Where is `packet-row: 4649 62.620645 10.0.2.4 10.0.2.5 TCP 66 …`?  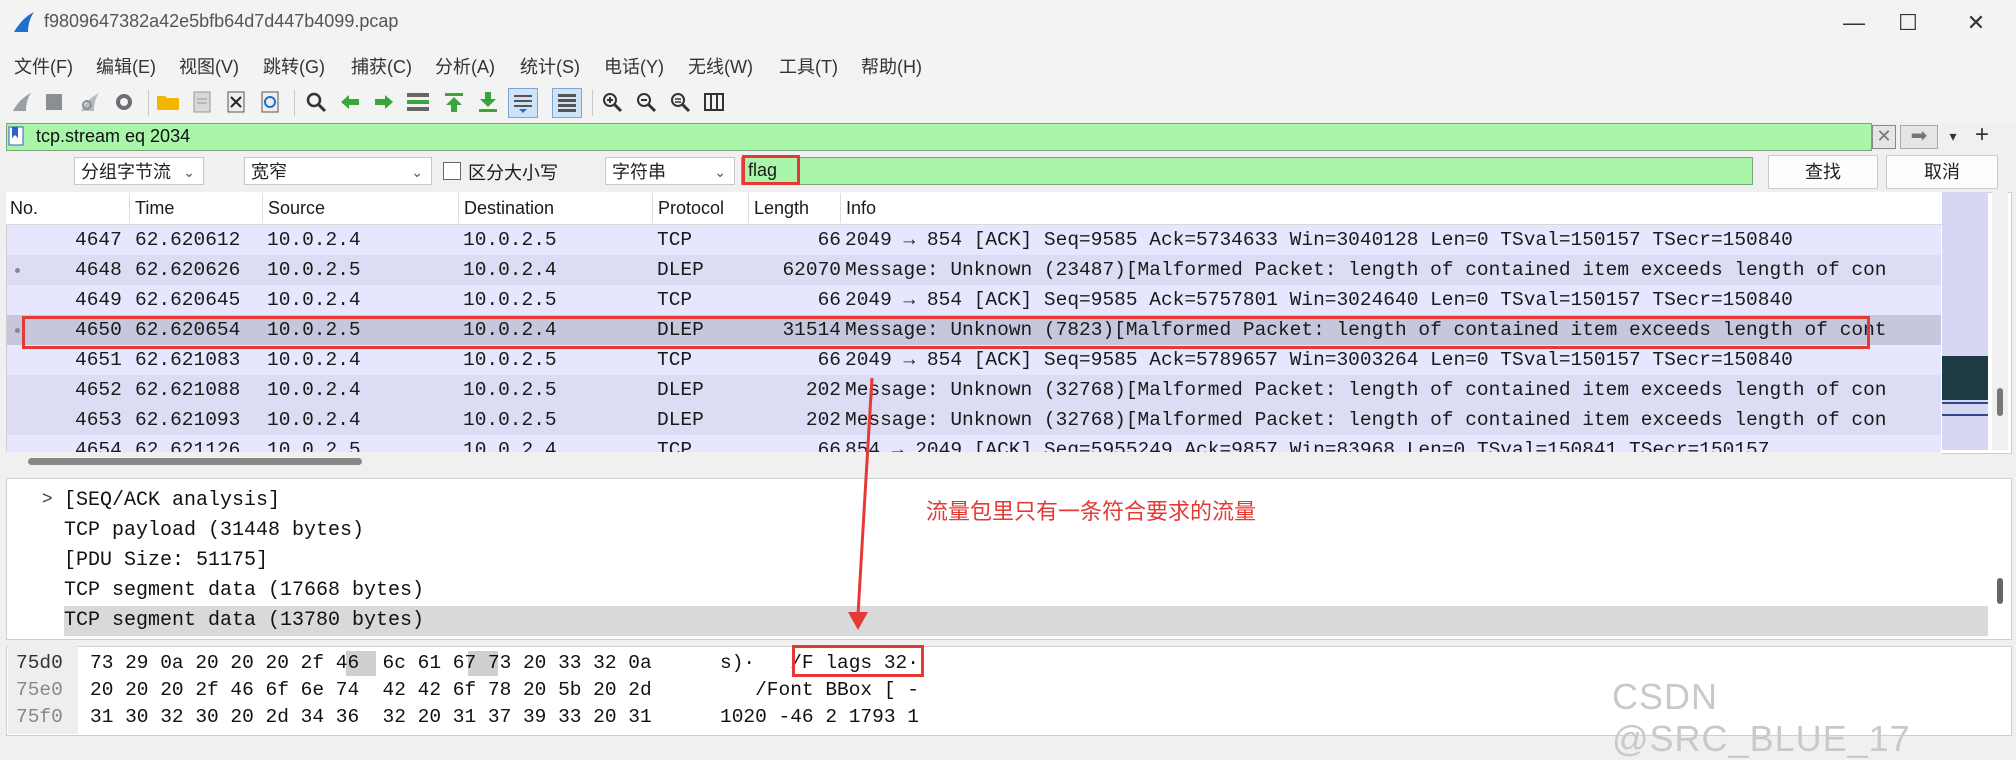 packet-row: 4649 62.620645 10.0.2.4 10.0.2.5 TCP 66 … is located at coordinates (974, 300).